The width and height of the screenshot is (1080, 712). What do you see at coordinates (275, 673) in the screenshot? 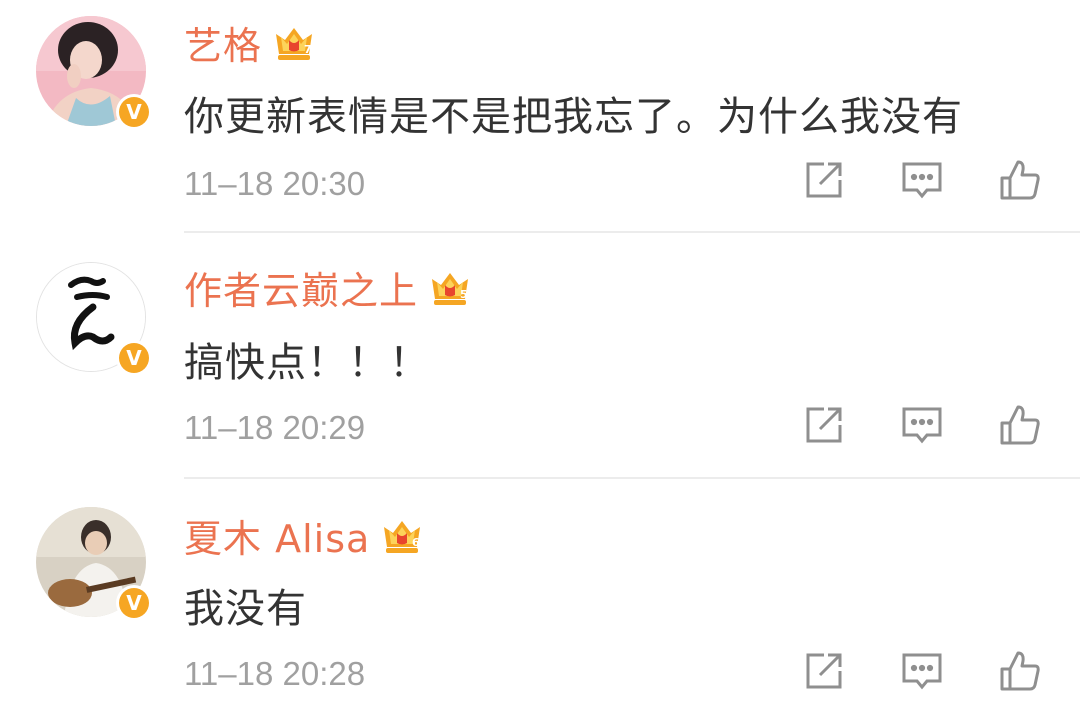
I see `timestamp: 11–18 20:28` at bounding box center [275, 673].